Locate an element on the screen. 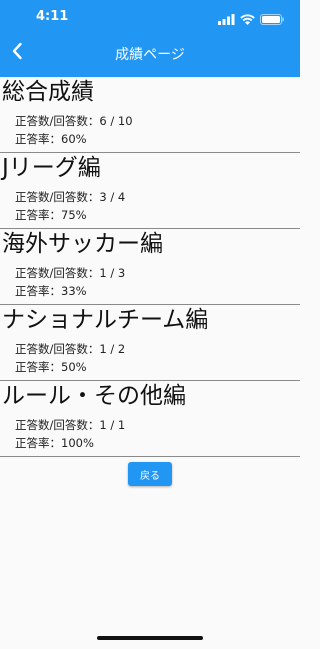  answer-count-value: 1 / 2 is located at coordinates (112, 349).